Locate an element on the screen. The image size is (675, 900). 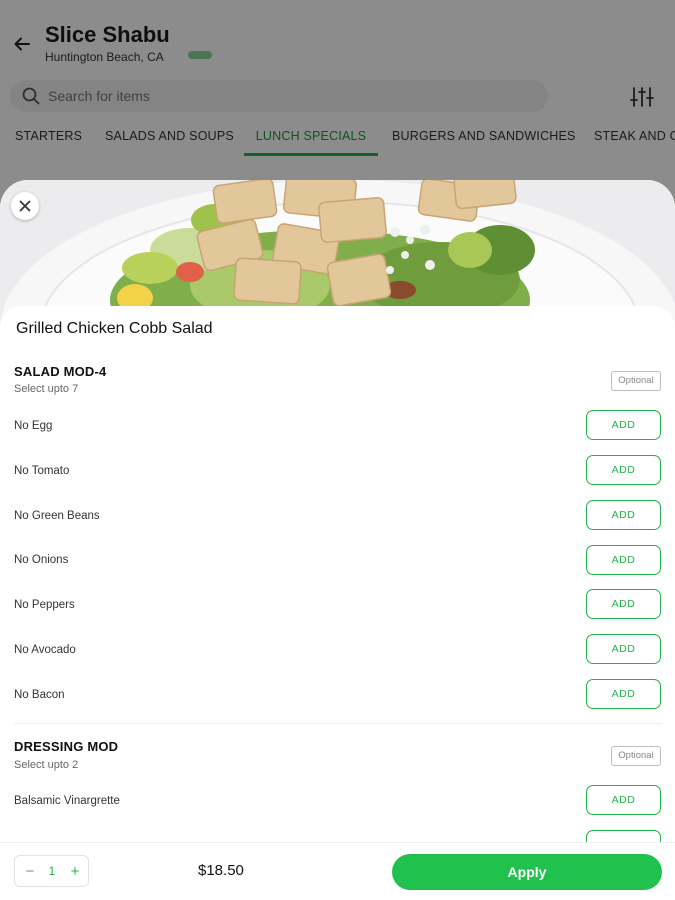
close-button is located at coordinates (25, 206).